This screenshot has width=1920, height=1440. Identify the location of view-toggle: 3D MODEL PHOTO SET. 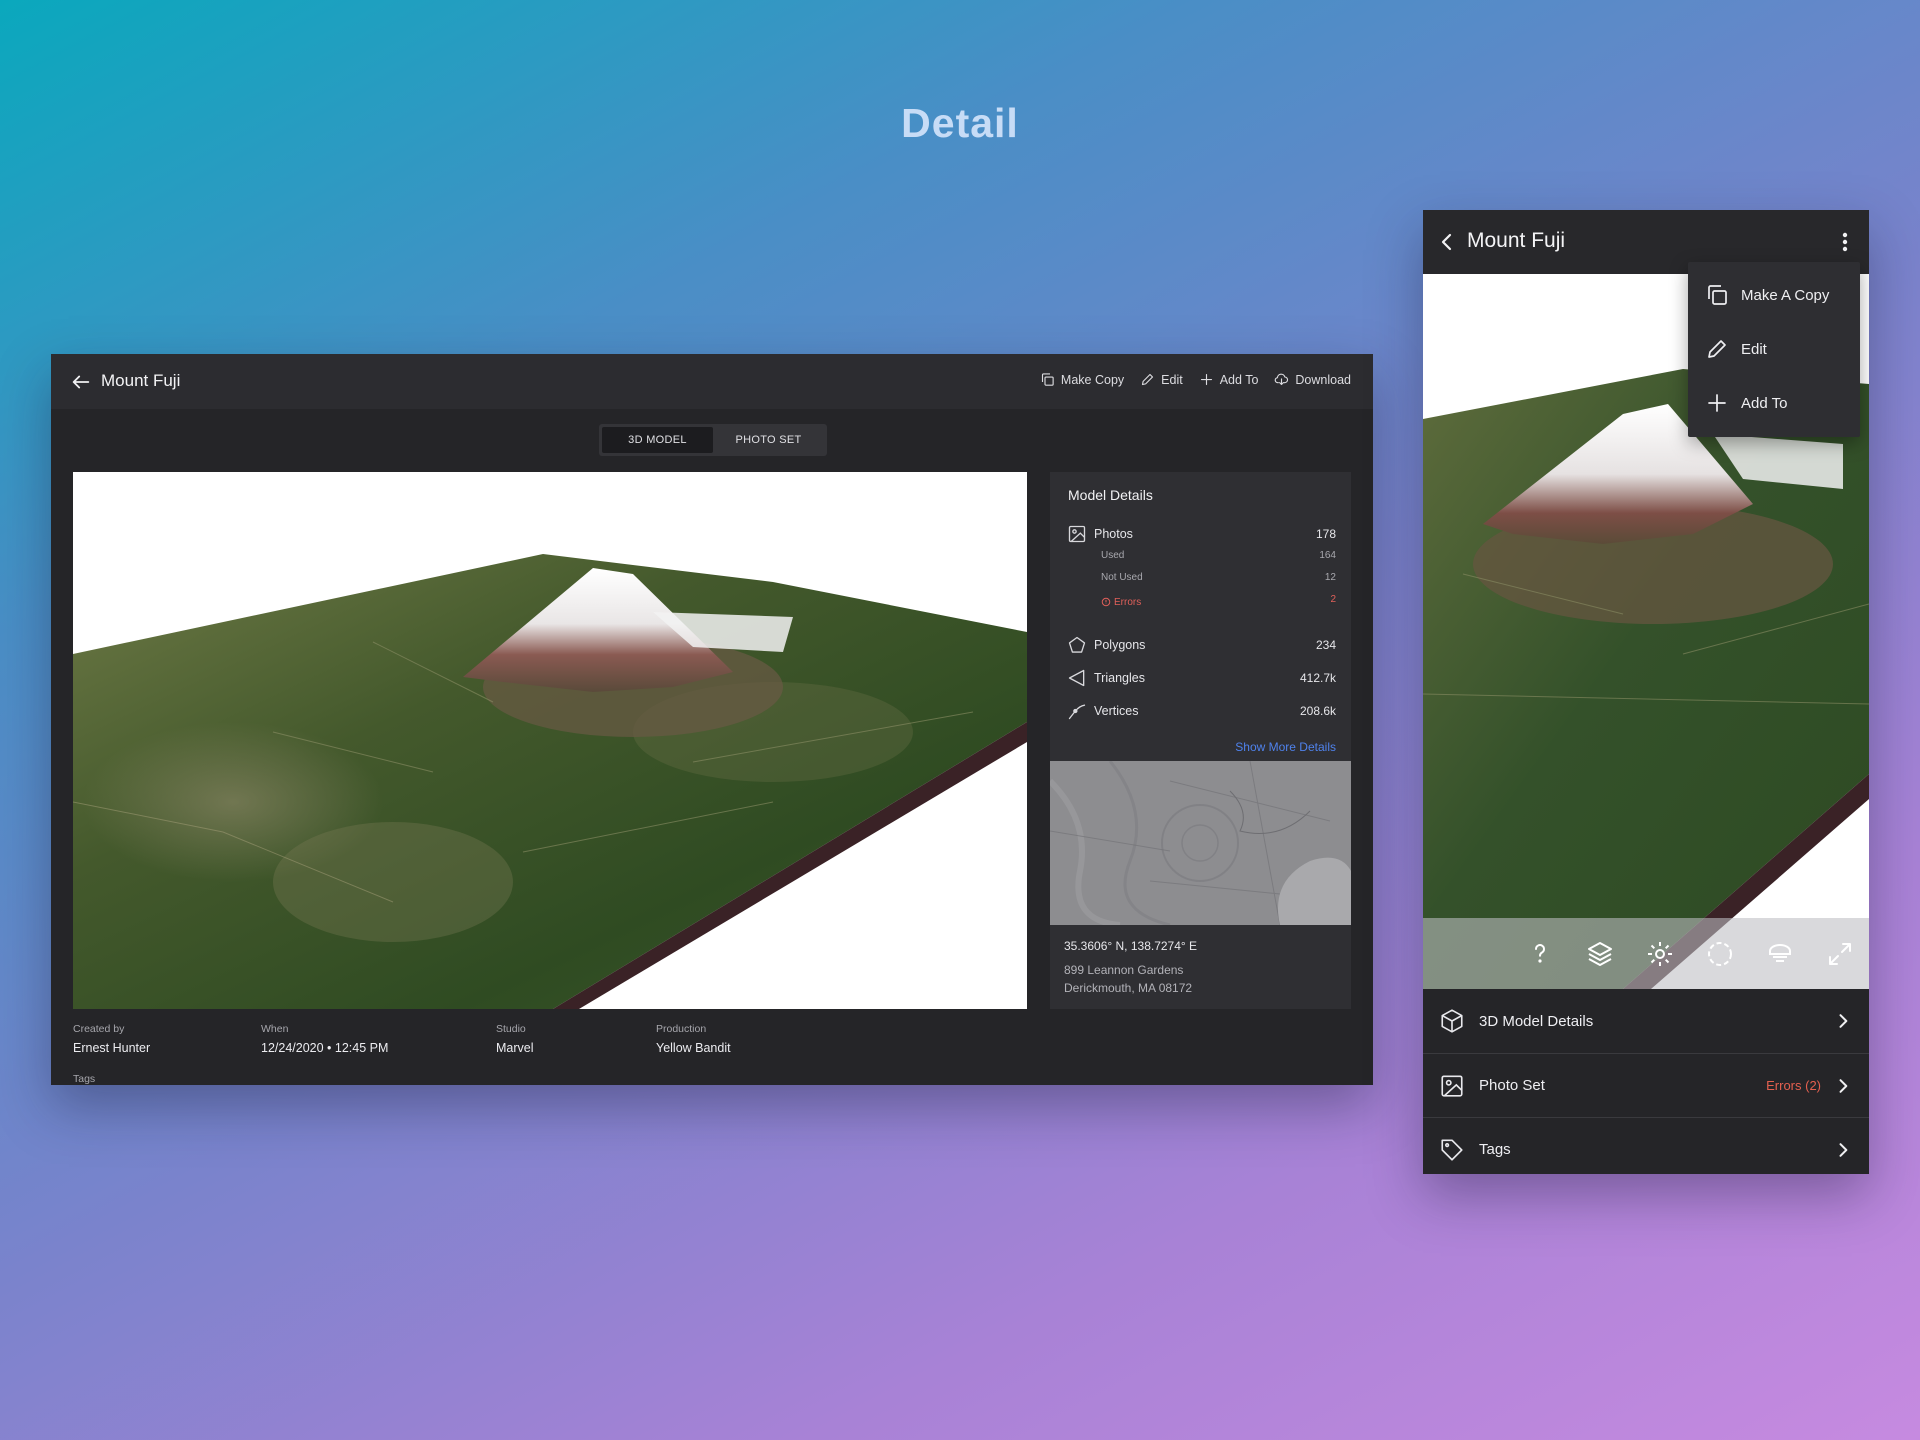
(713, 440).